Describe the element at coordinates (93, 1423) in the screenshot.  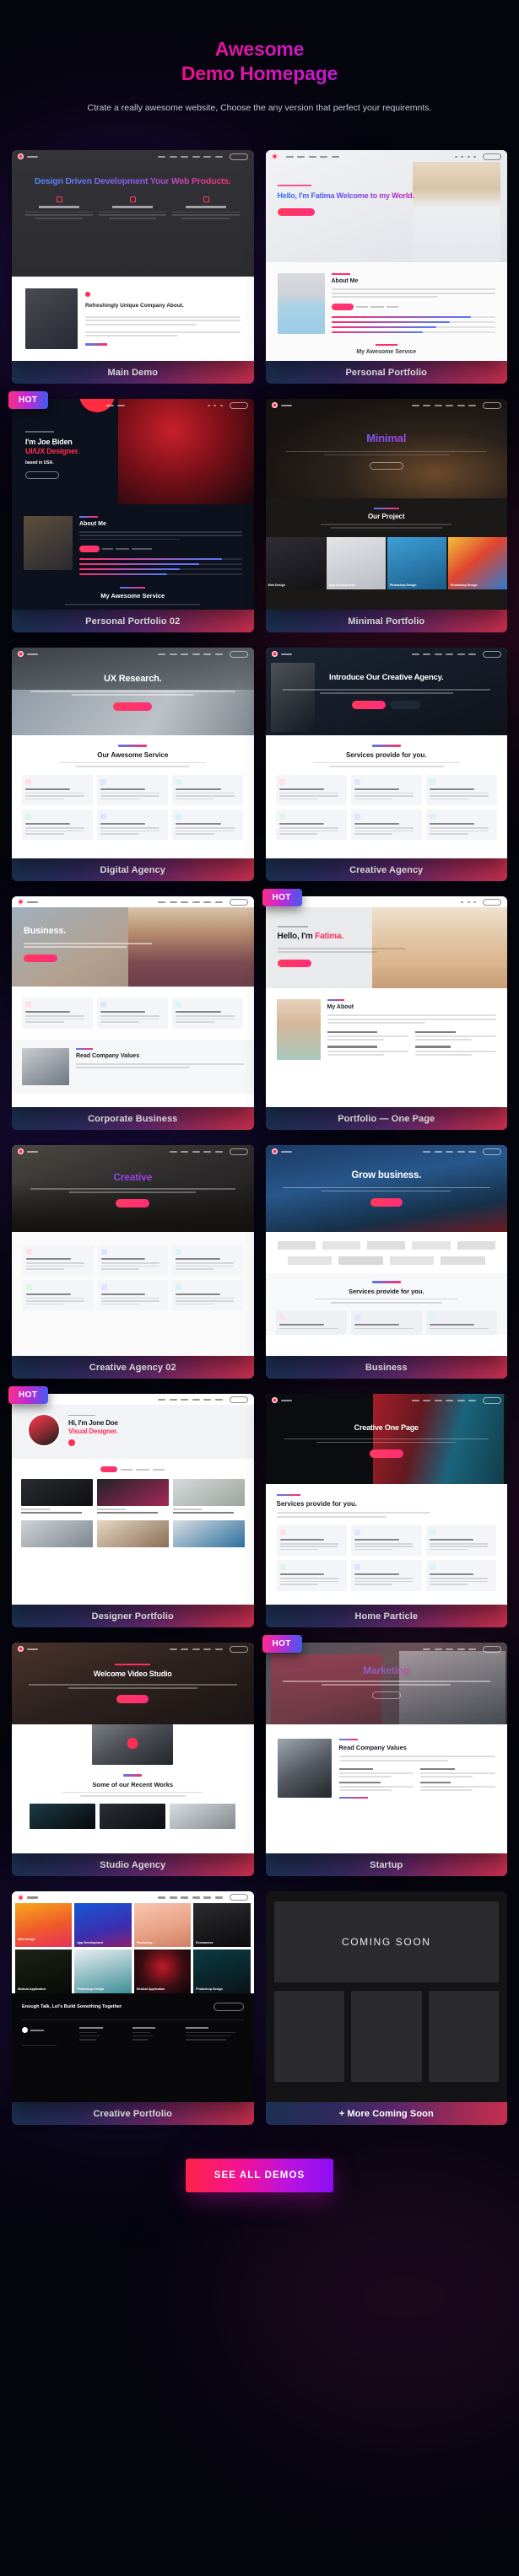
I see `thumb-hero-title: Hi, I'm Jone Doe` at that location.